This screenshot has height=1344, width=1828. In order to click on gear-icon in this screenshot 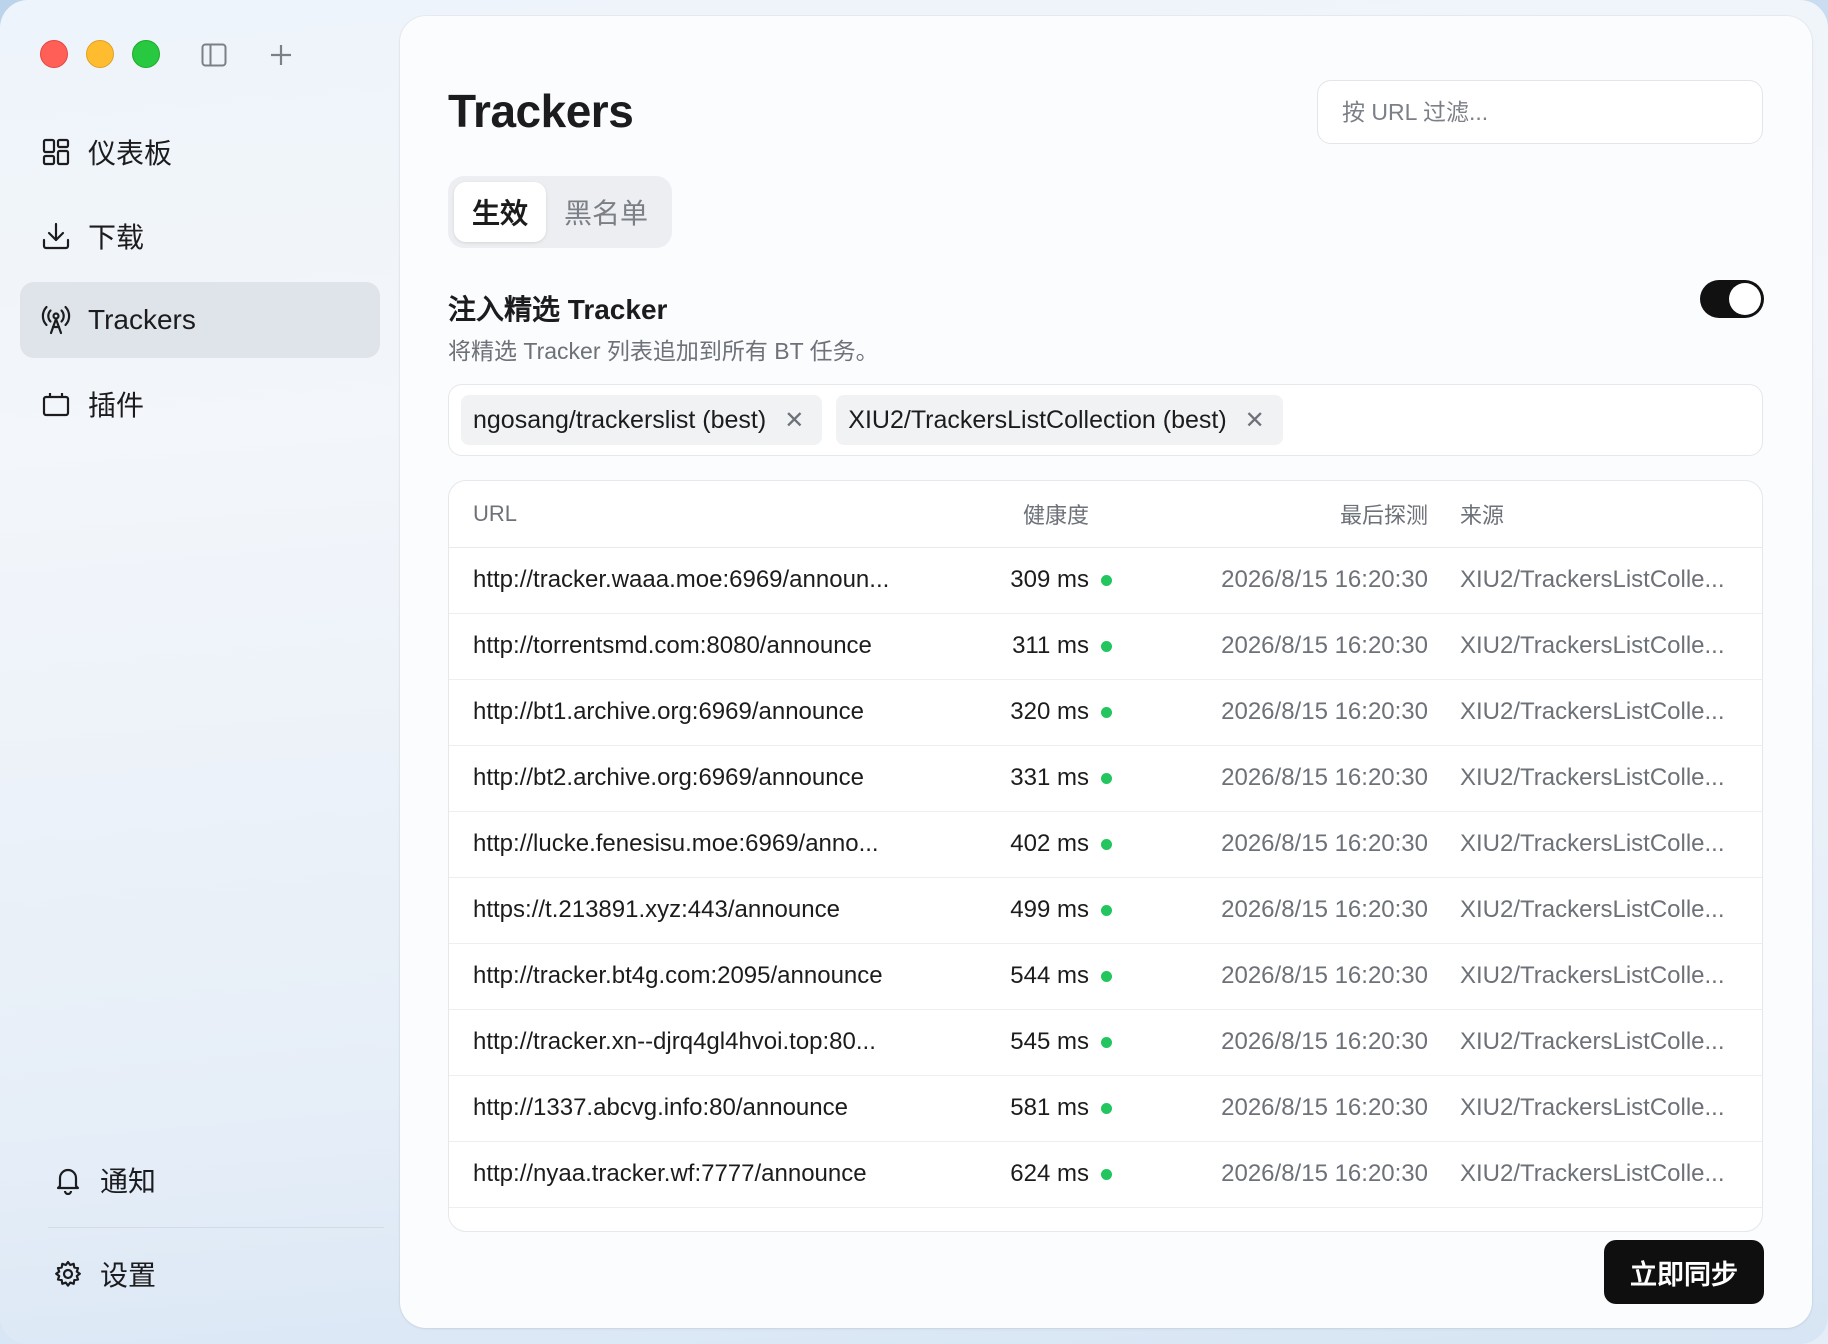, I will do `click(68, 1274)`.